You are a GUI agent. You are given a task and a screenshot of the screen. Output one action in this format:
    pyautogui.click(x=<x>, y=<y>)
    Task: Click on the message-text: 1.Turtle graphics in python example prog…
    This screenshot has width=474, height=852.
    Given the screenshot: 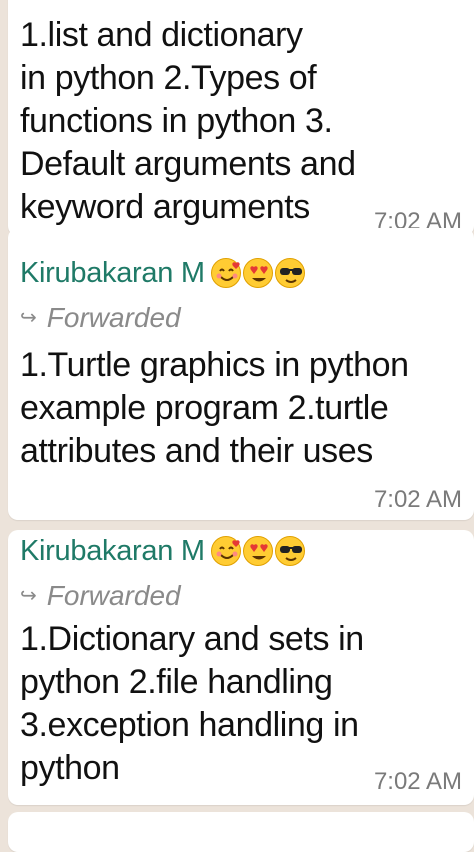 What is the action you would take?
    pyautogui.click(x=240, y=408)
    